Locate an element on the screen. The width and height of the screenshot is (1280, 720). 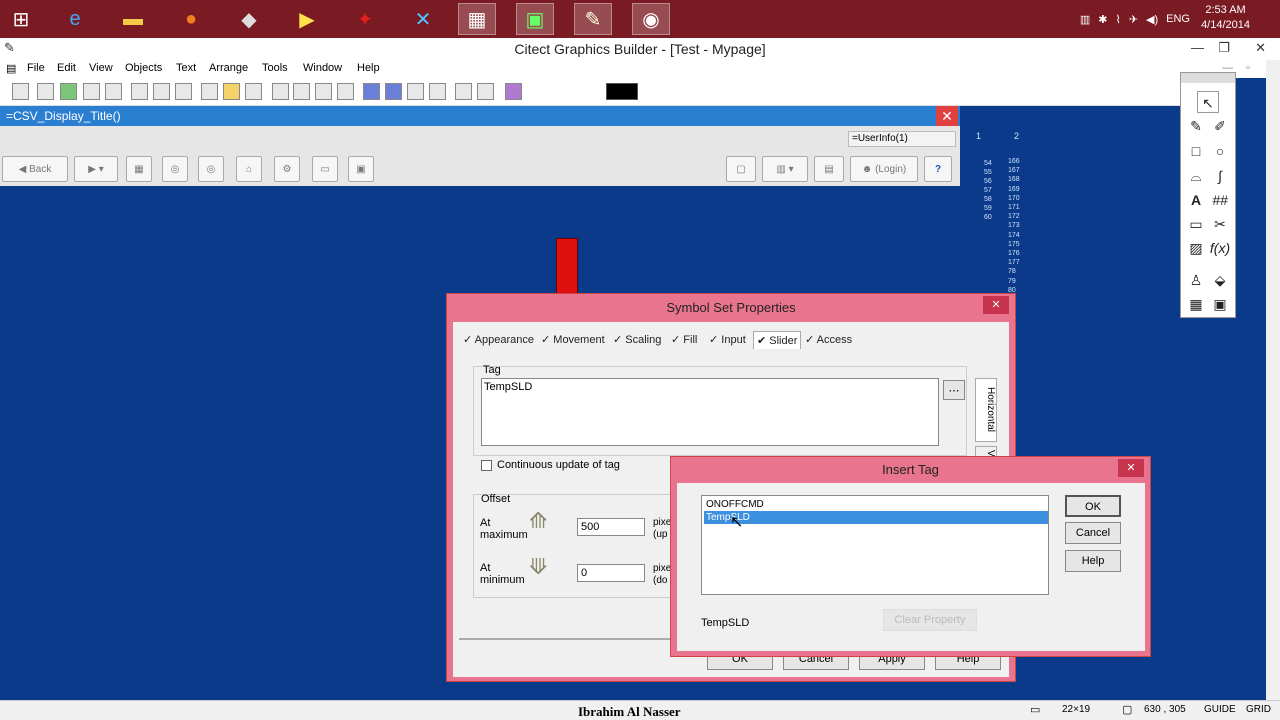
windows-start-icon: ⊞ is located at coordinates (21, 19).